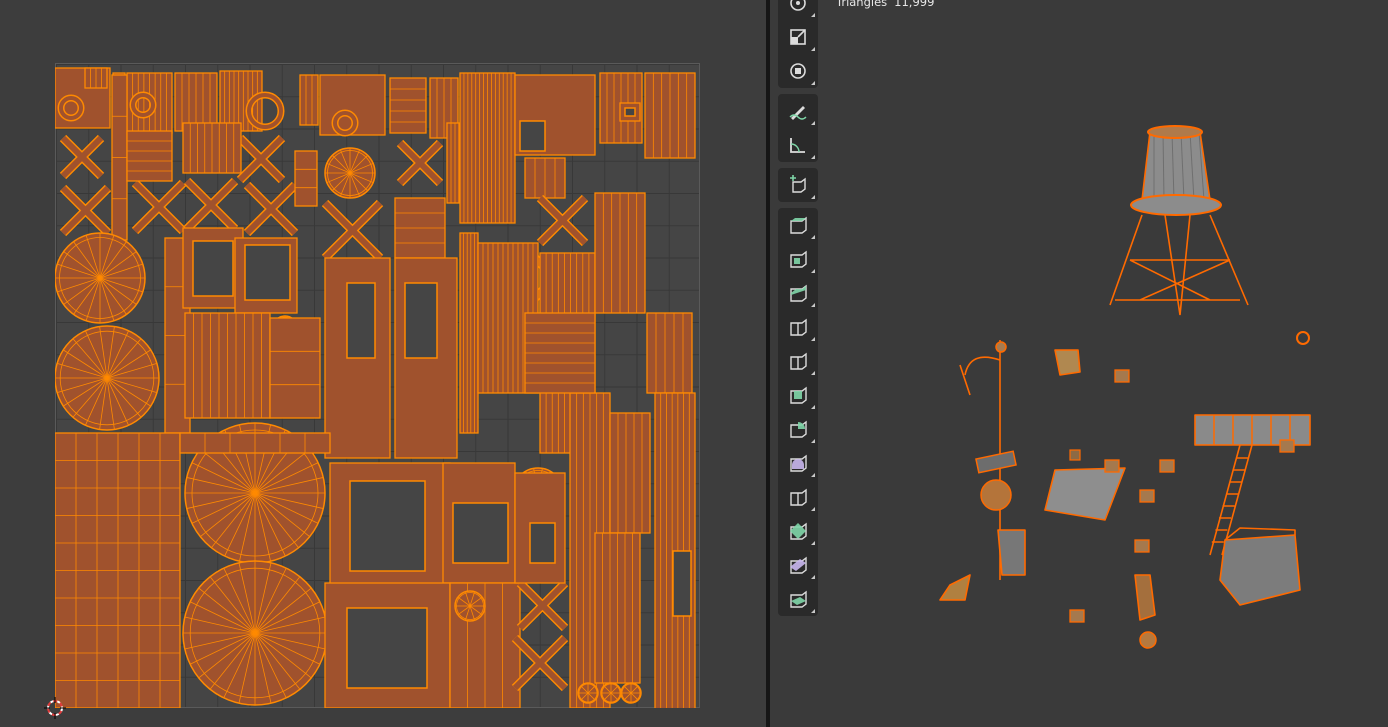  What do you see at coordinates (955, 587) in the screenshot?
I see `traffic-cone` at bounding box center [955, 587].